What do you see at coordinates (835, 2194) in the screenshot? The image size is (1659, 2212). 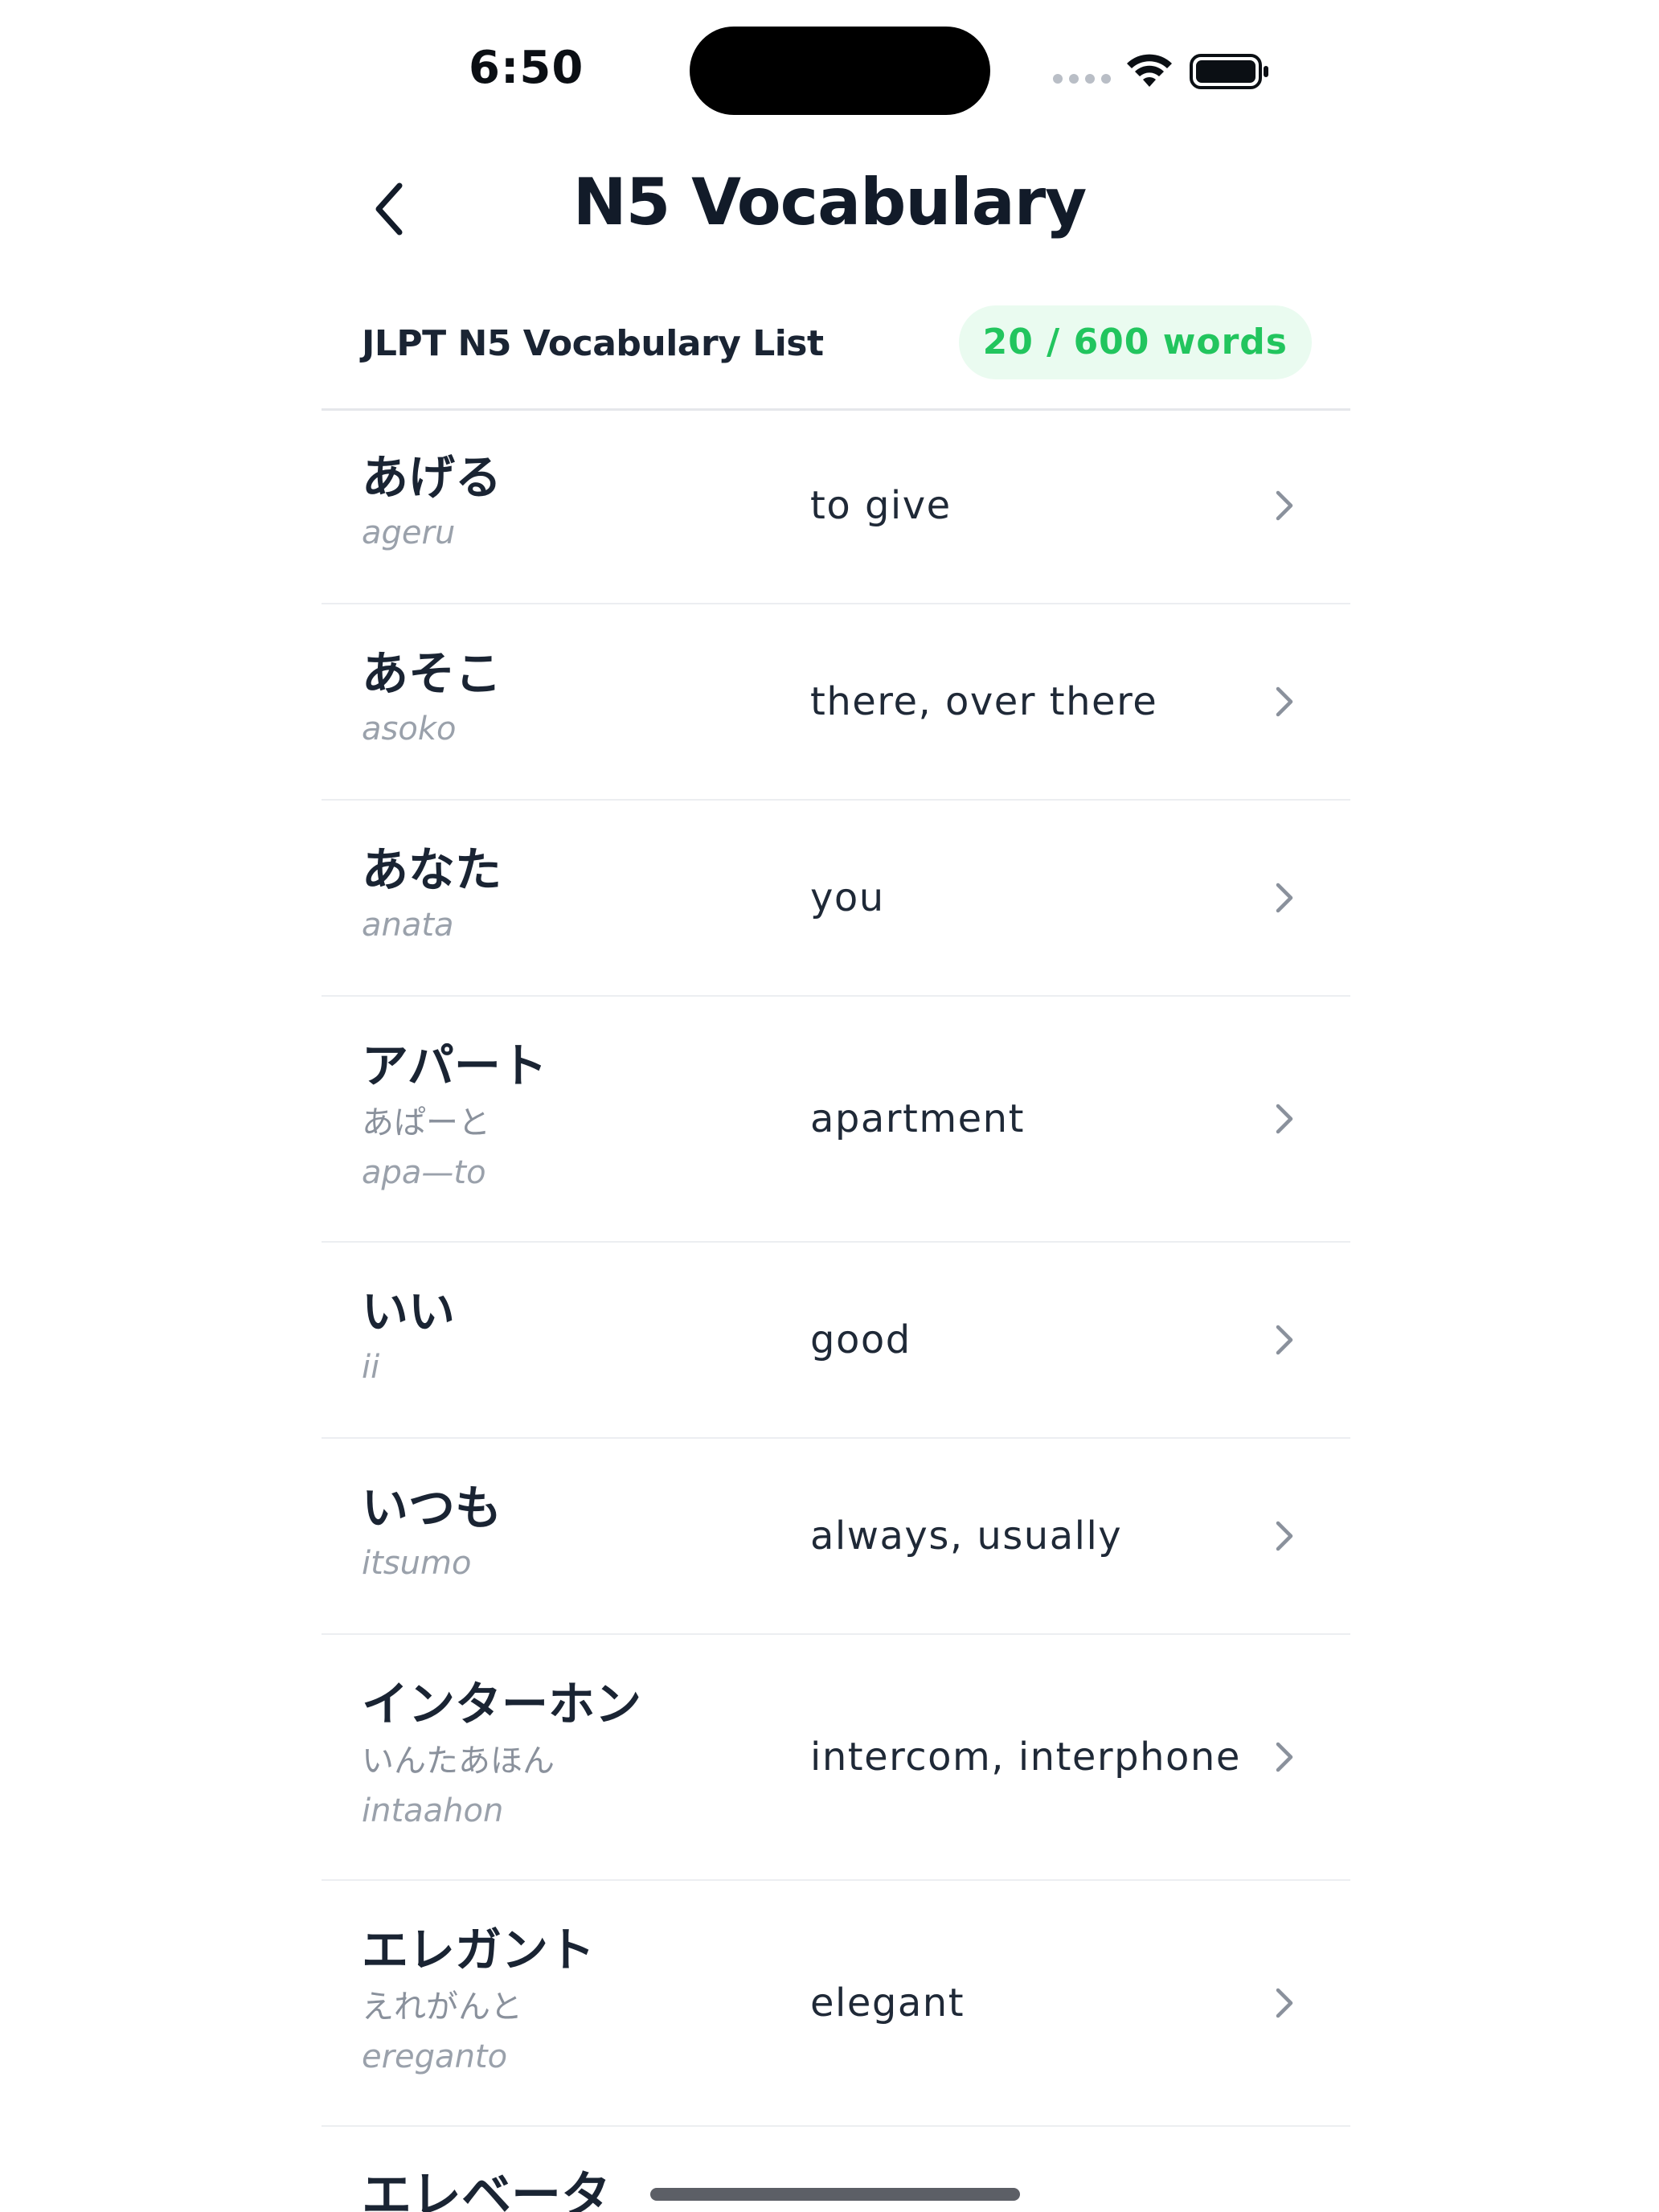 I see `home-indicator` at bounding box center [835, 2194].